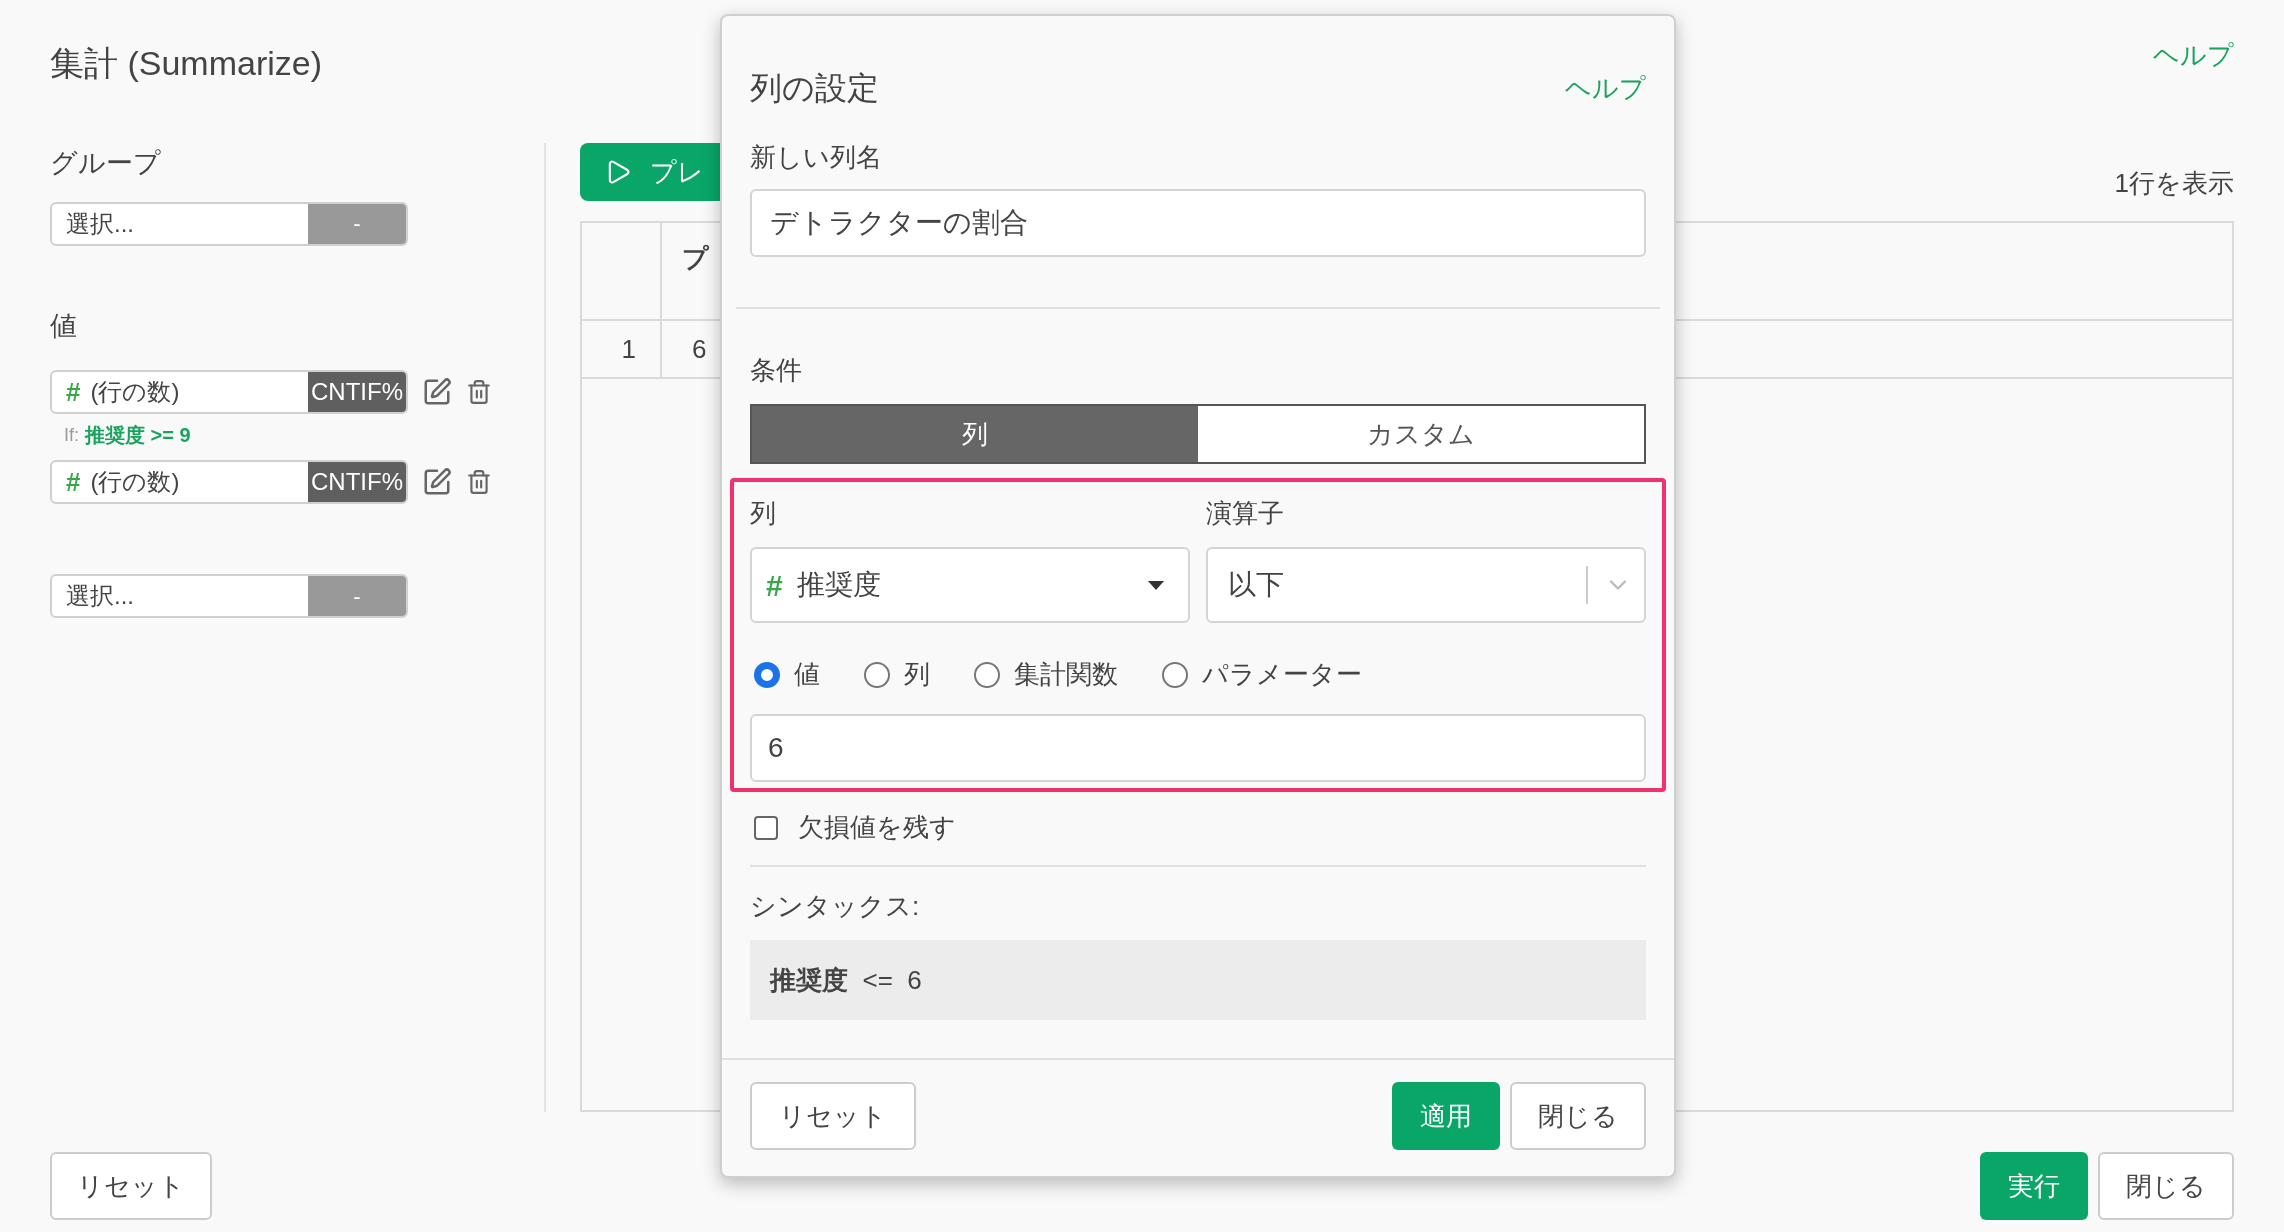 This screenshot has height=1232, width=2284. I want to click on section-label: 条件, so click(776, 370).